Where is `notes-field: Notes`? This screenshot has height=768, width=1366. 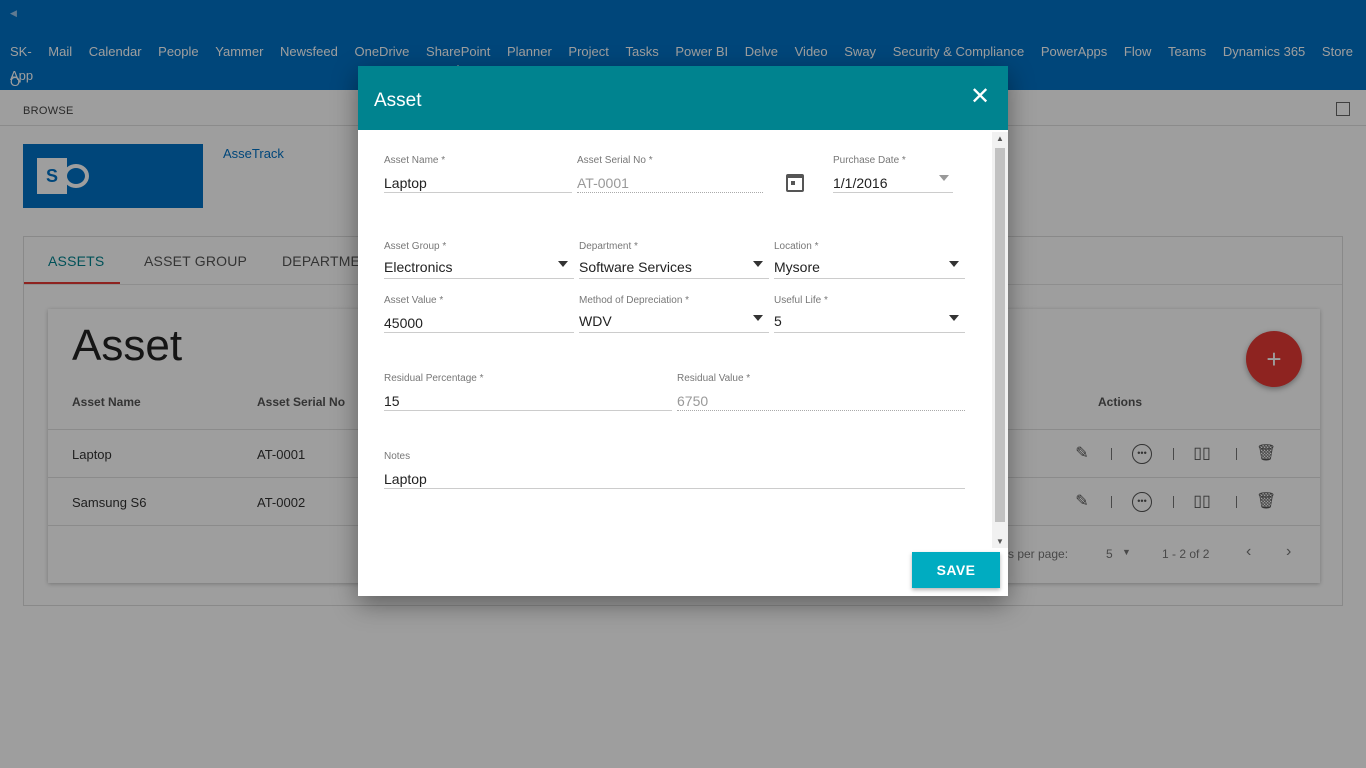
notes-field: Notes is located at coordinates (674, 470).